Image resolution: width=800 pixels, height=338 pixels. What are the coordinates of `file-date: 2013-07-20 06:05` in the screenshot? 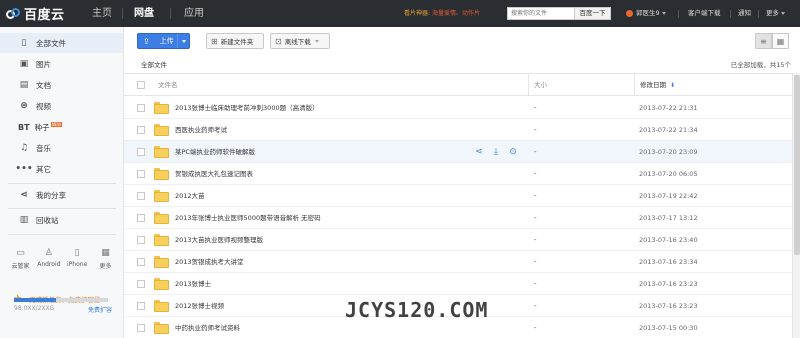 It's located at (668, 174).